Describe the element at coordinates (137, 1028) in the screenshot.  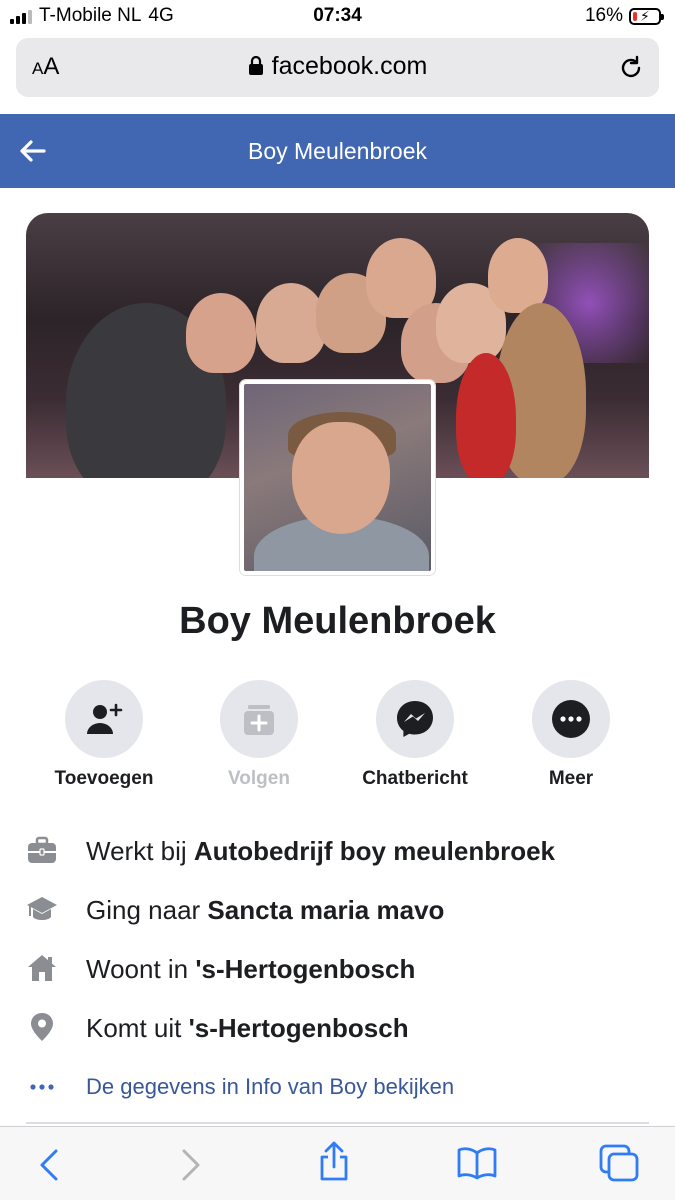
I see `from-prefix: Komt uit` at that location.